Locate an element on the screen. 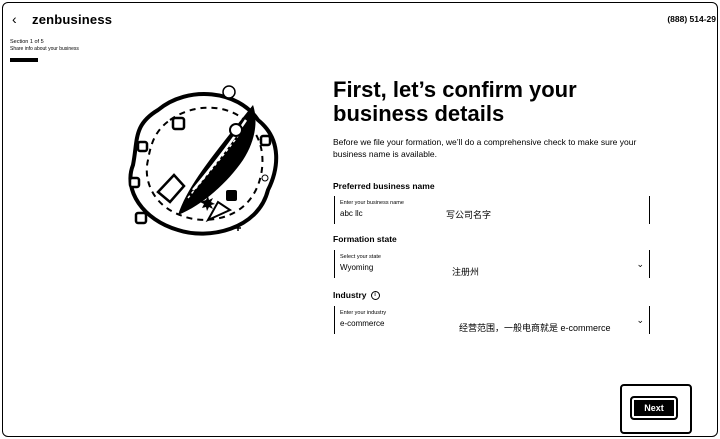 The width and height of the screenshot is (720, 439). business-name-value: abc llc is located at coordinates (351, 213).